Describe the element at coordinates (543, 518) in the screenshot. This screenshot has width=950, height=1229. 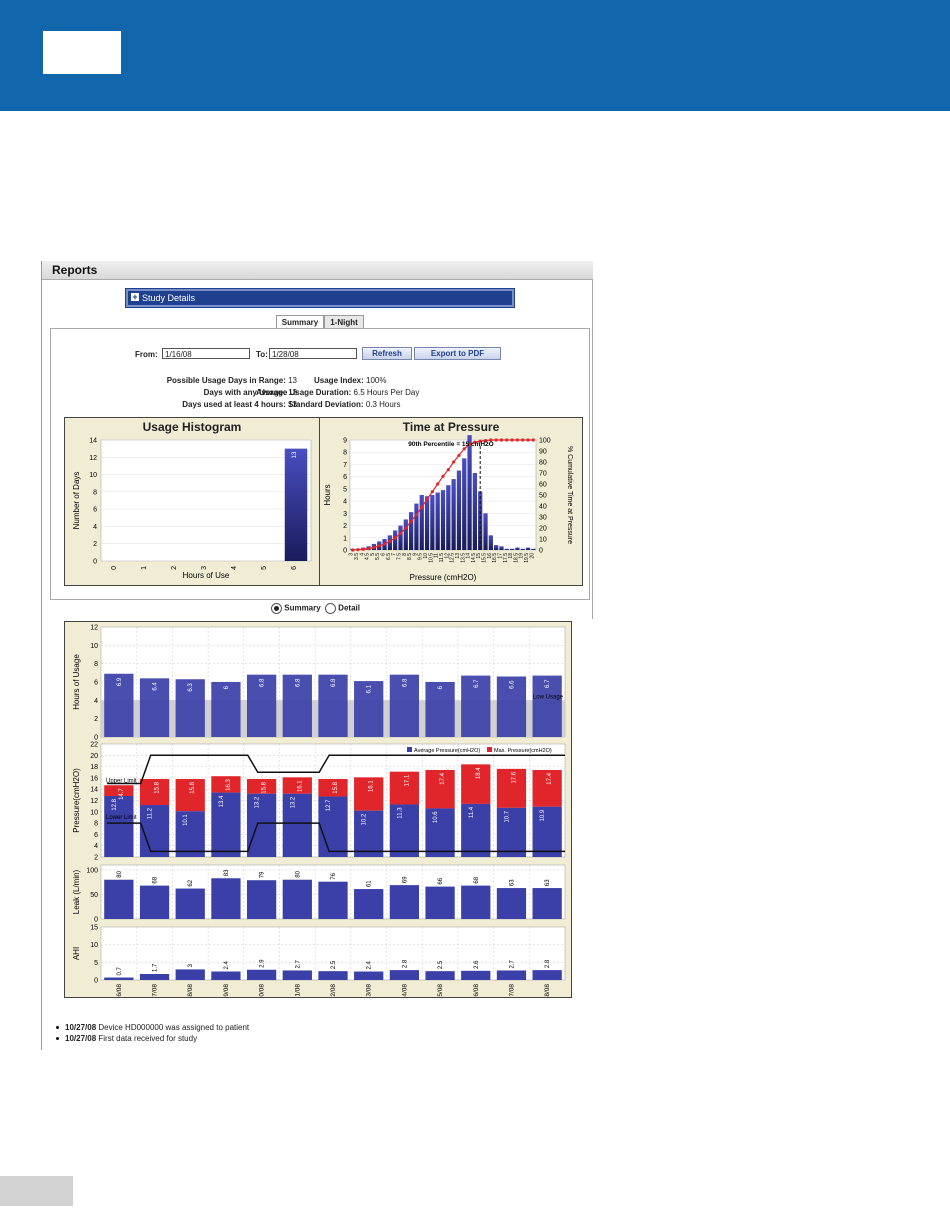
I see `y2-tick-label: 30` at that location.